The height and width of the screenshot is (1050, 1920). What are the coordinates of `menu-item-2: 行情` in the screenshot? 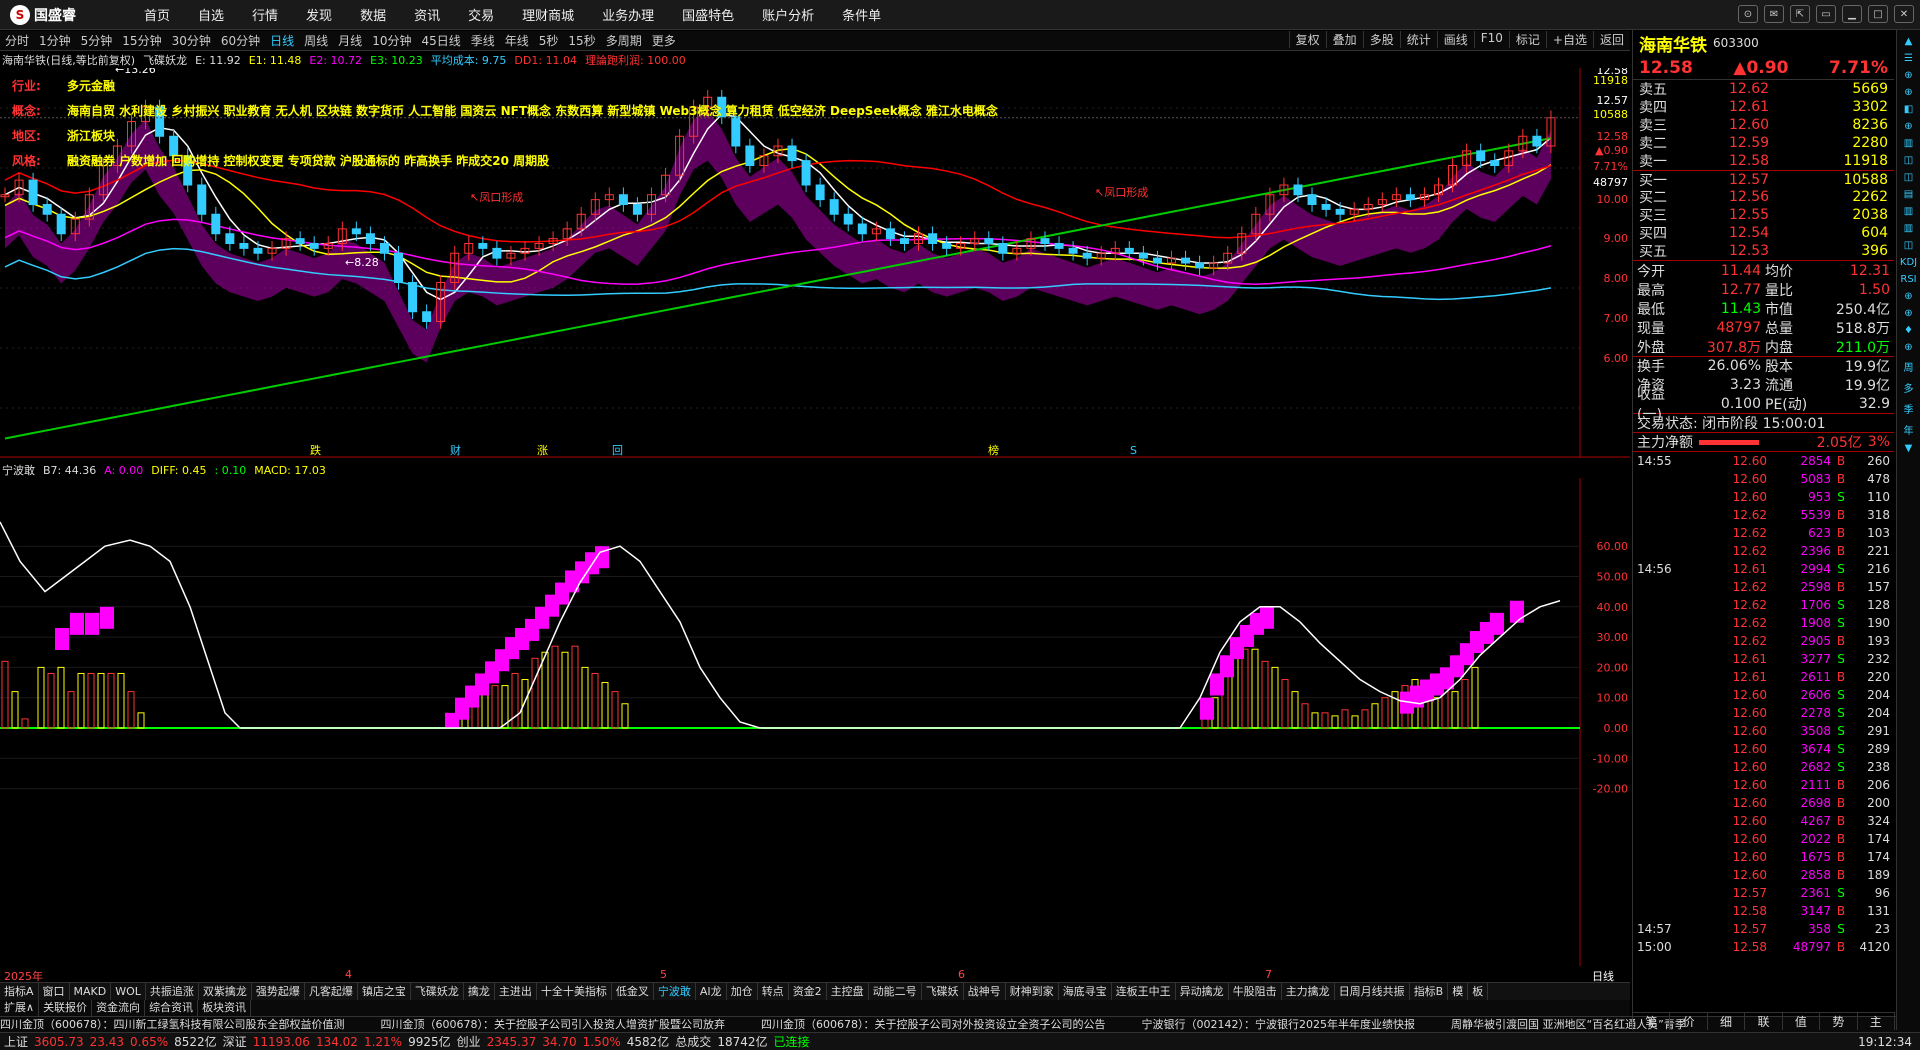 It's located at (265, 14).